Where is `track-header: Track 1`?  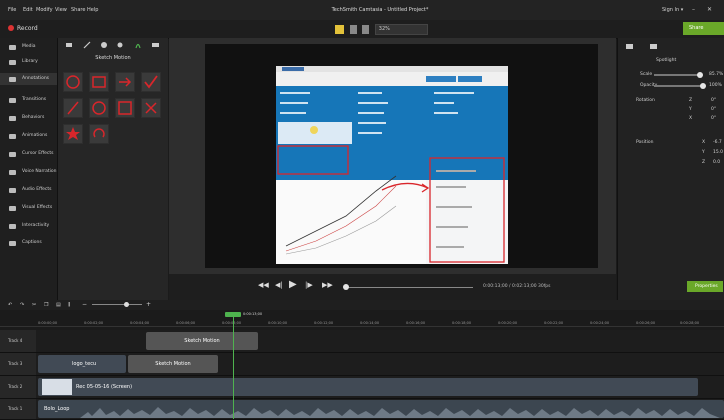
track-header: Track 1 is located at coordinates (18, 409).